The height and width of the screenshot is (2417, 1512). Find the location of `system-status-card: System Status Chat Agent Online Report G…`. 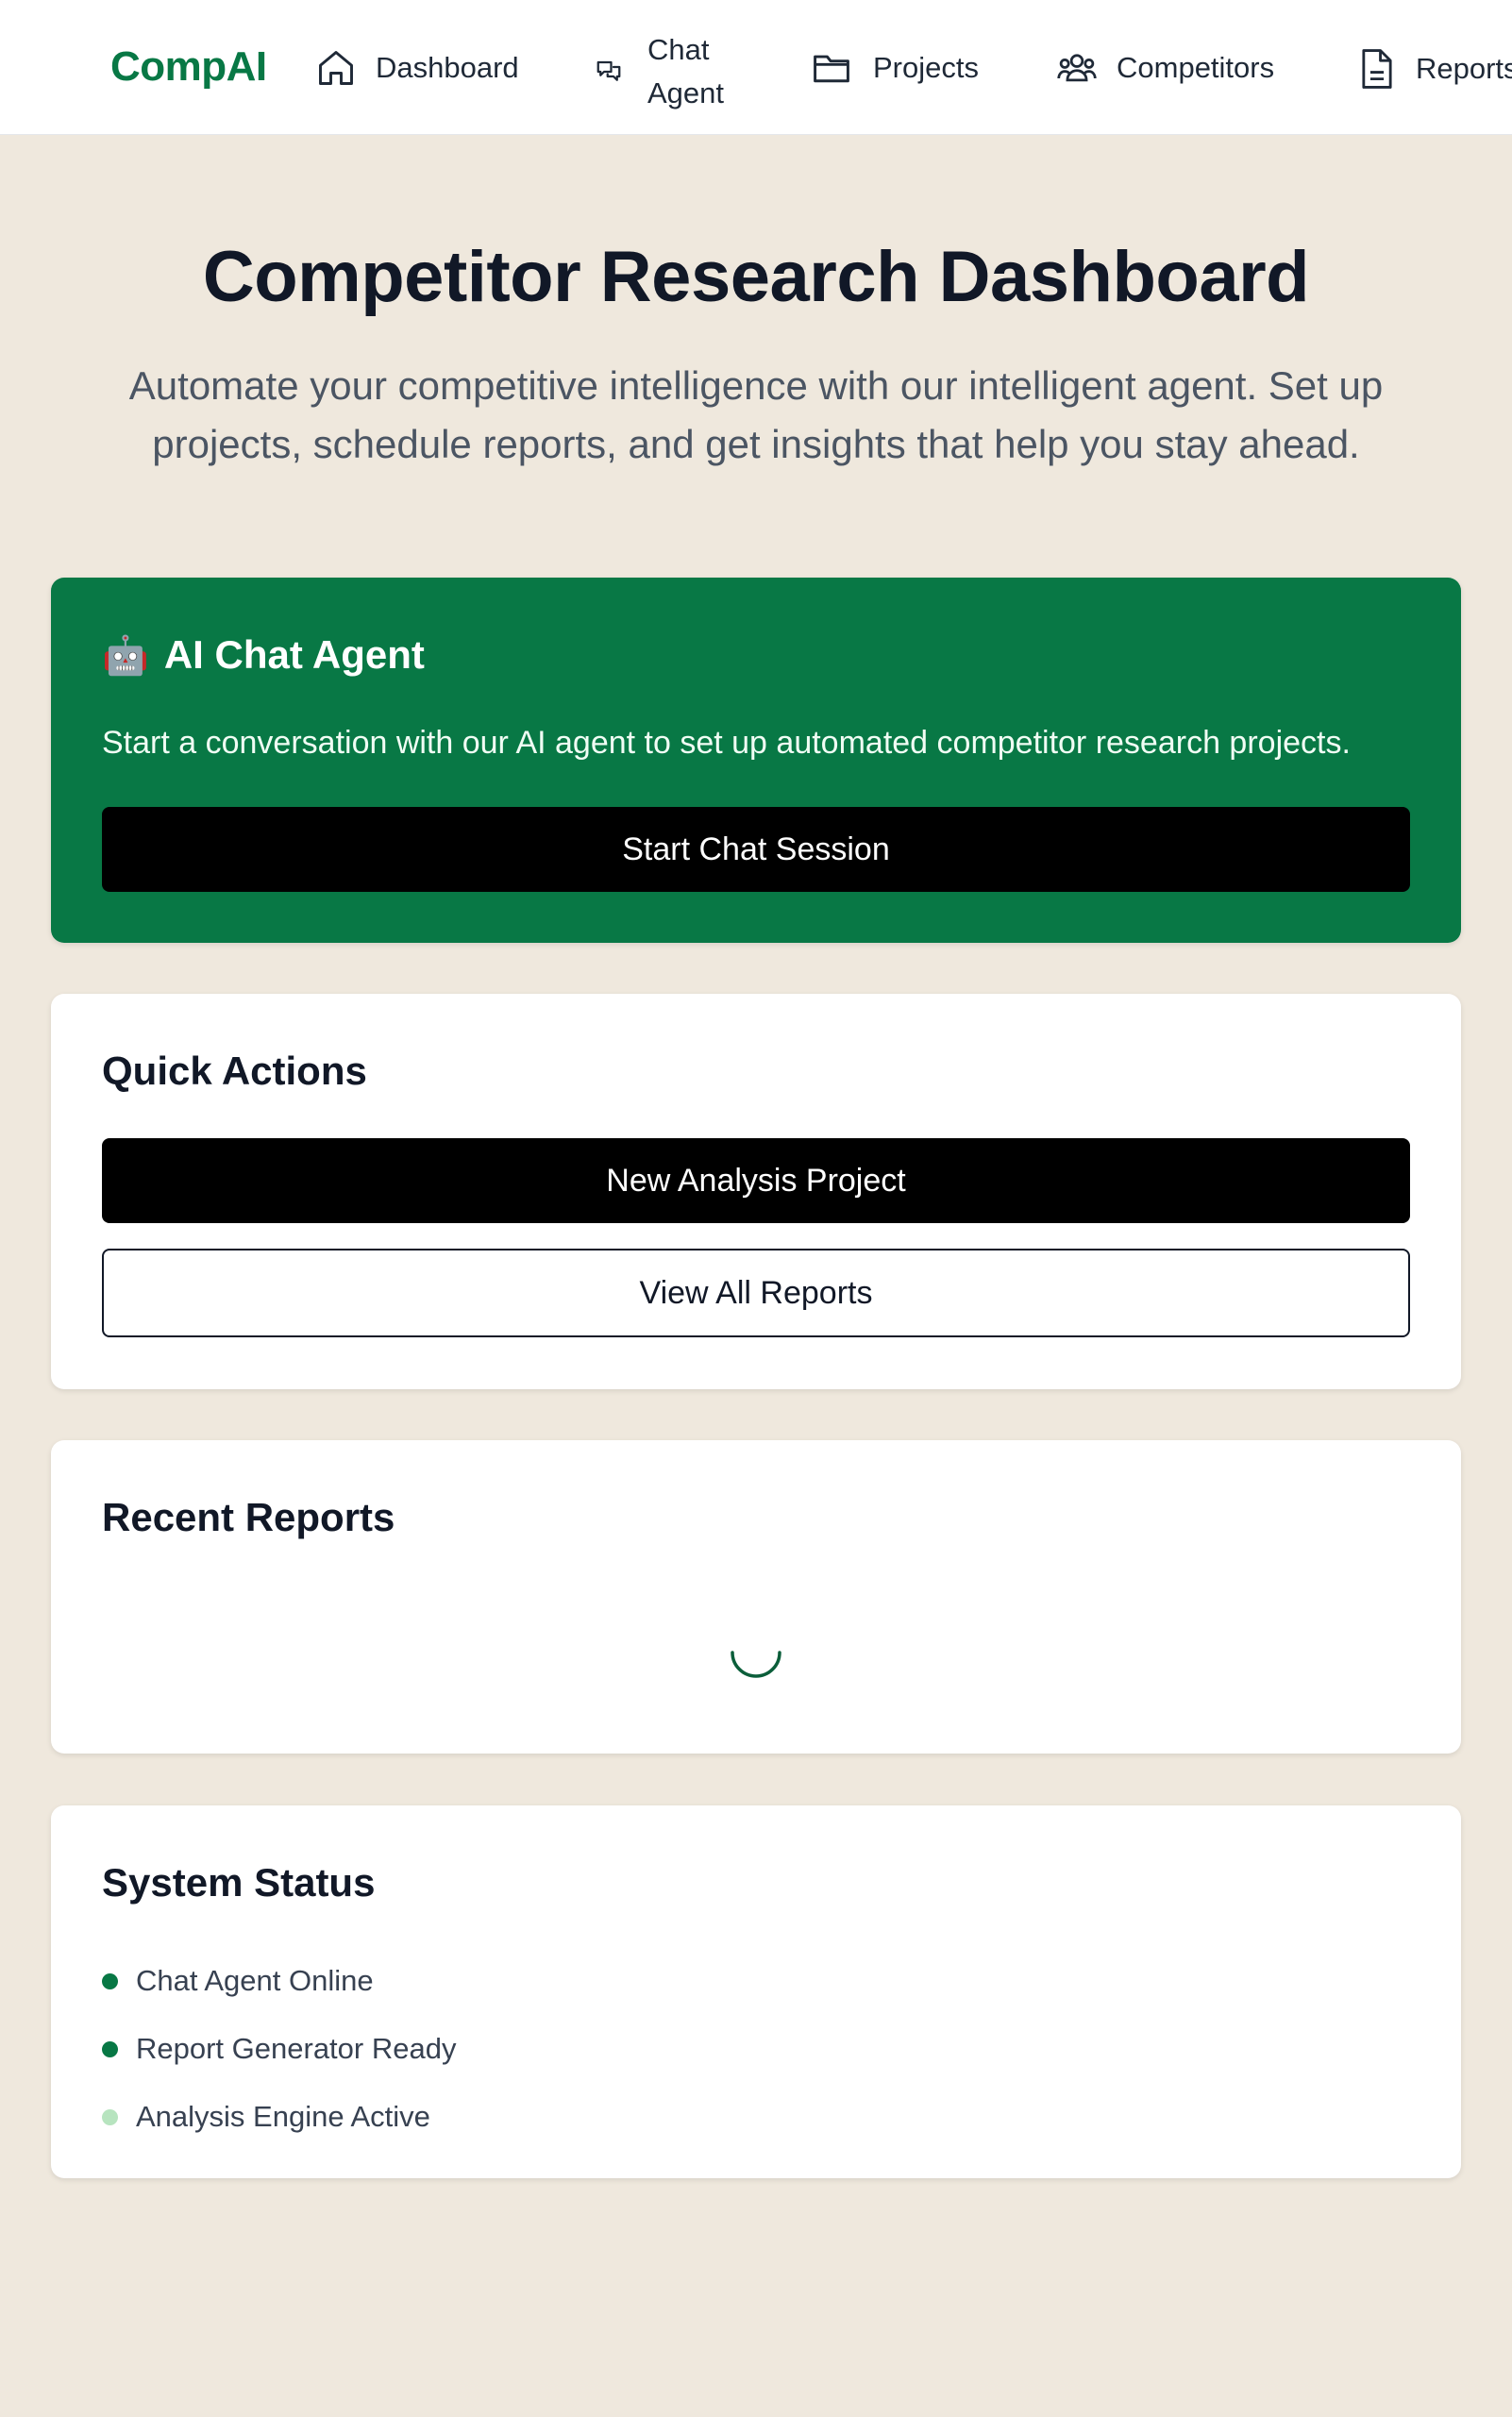

system-status-card: System Status Chat Agent Online Report G… is located at coordinates (756, 1991).